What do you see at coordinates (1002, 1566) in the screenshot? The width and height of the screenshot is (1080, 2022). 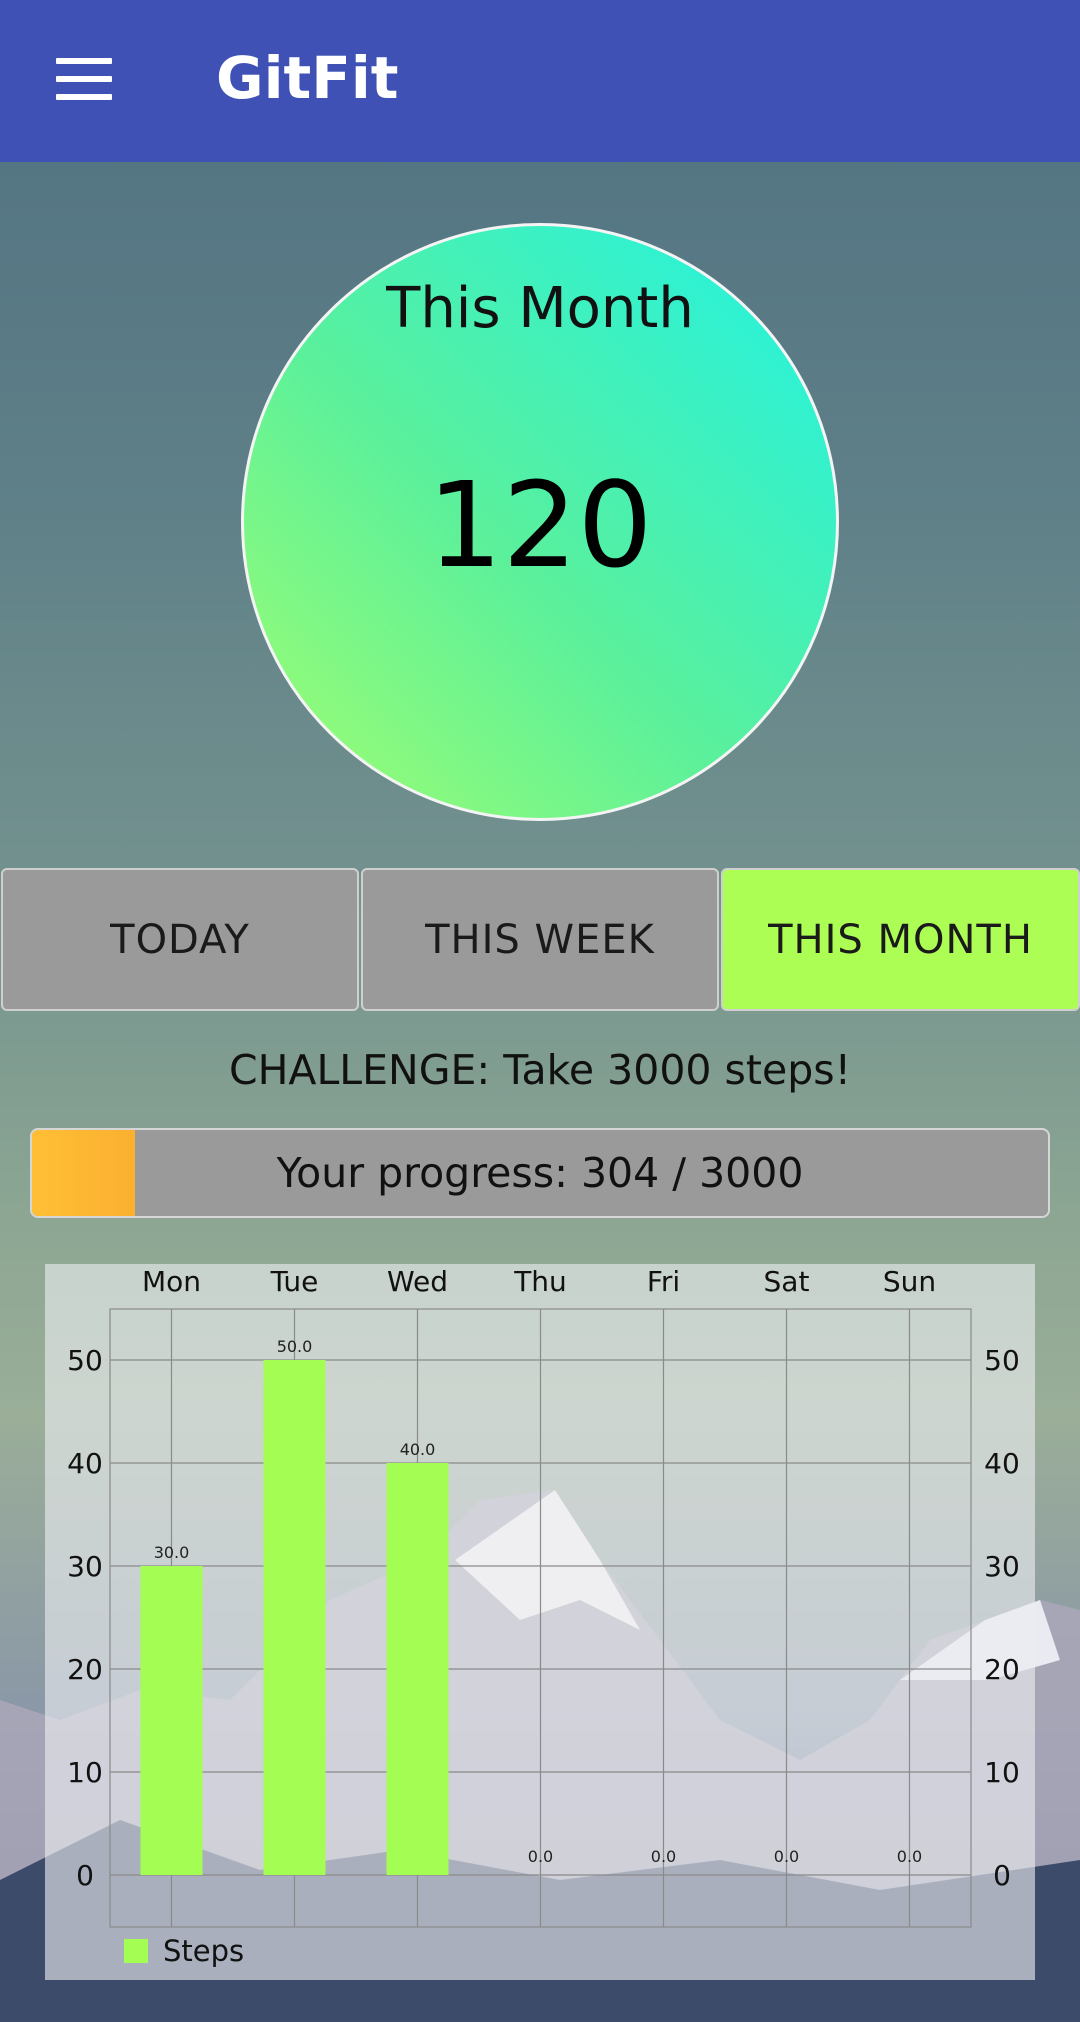 I see `y-tick-label-right: 30` at bounding box center [1002, 1566].